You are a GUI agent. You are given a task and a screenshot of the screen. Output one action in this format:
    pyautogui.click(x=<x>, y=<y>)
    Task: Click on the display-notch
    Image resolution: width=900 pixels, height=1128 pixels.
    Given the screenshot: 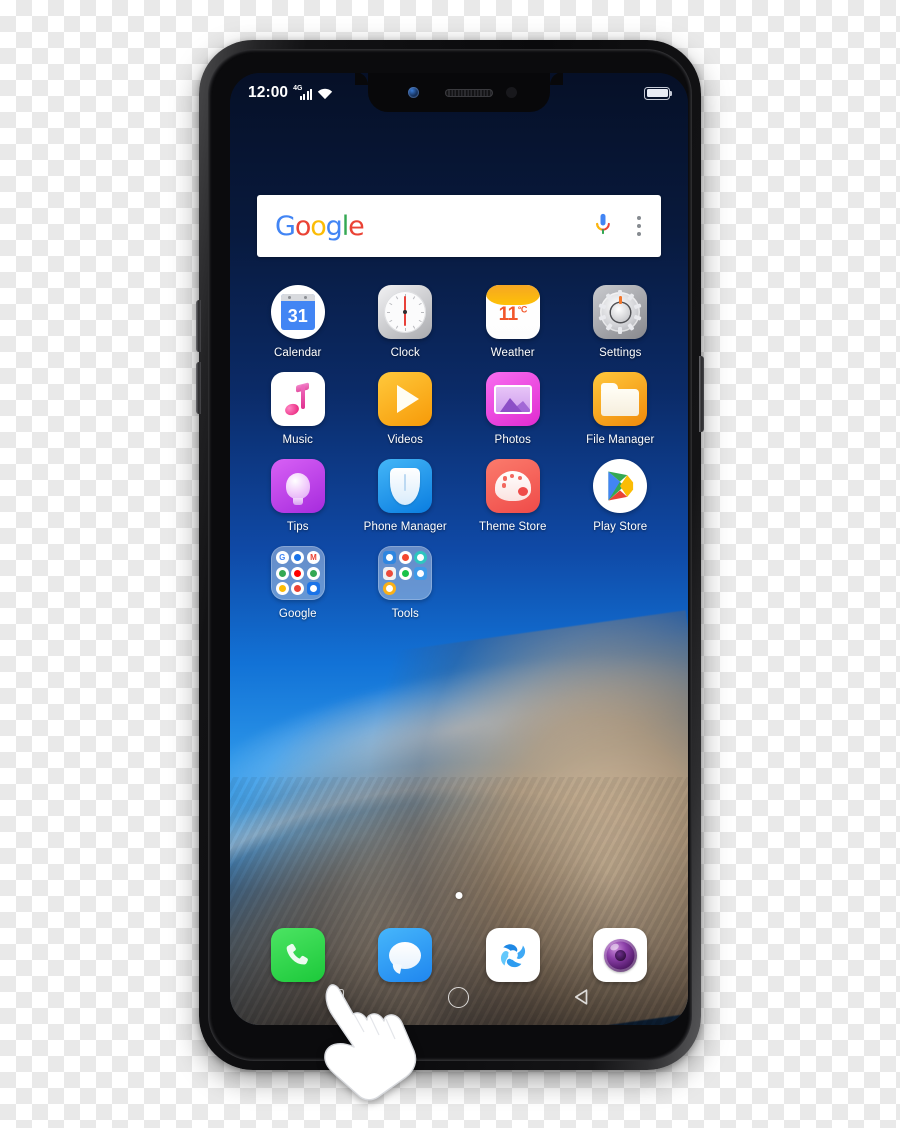 What is the action you would take?
    pyautogui.click(x=459, y=92)
    